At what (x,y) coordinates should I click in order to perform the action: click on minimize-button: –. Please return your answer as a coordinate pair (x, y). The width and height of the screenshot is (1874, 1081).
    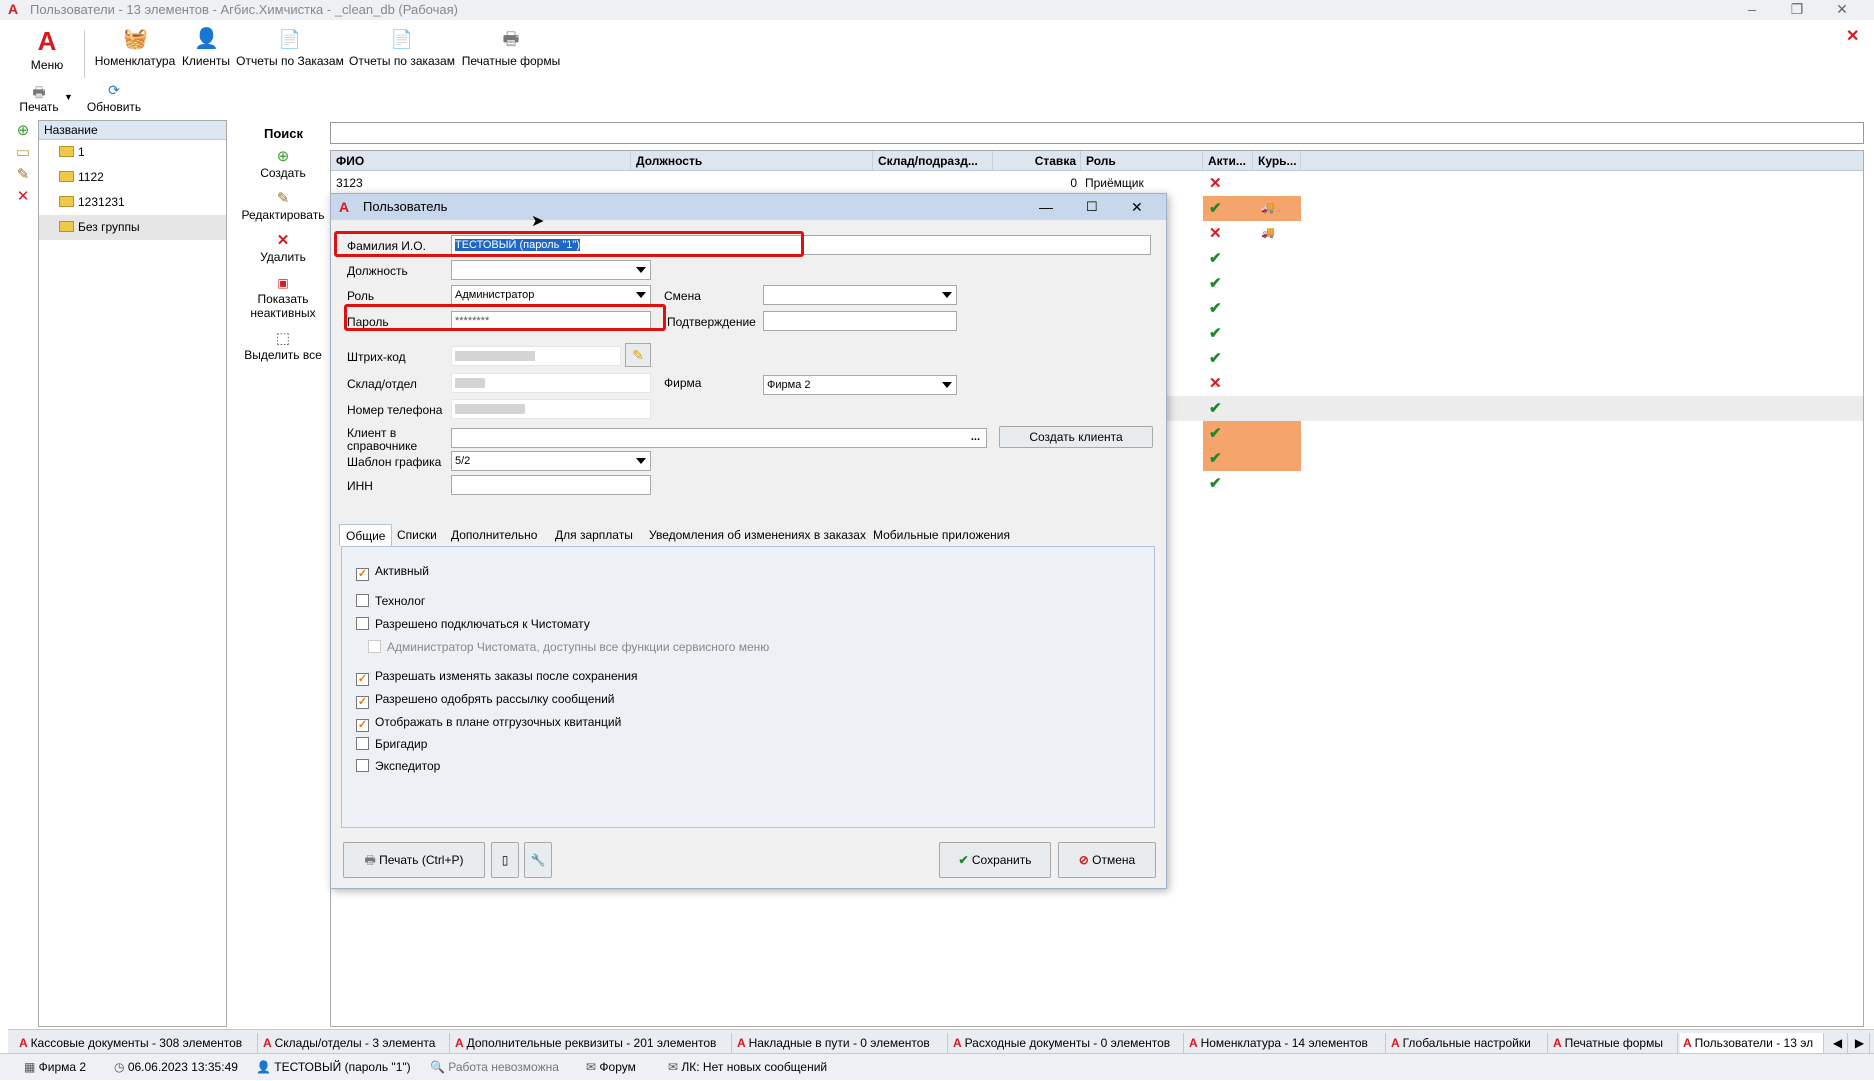
    Looking at the image, I should click on (1752, 10).